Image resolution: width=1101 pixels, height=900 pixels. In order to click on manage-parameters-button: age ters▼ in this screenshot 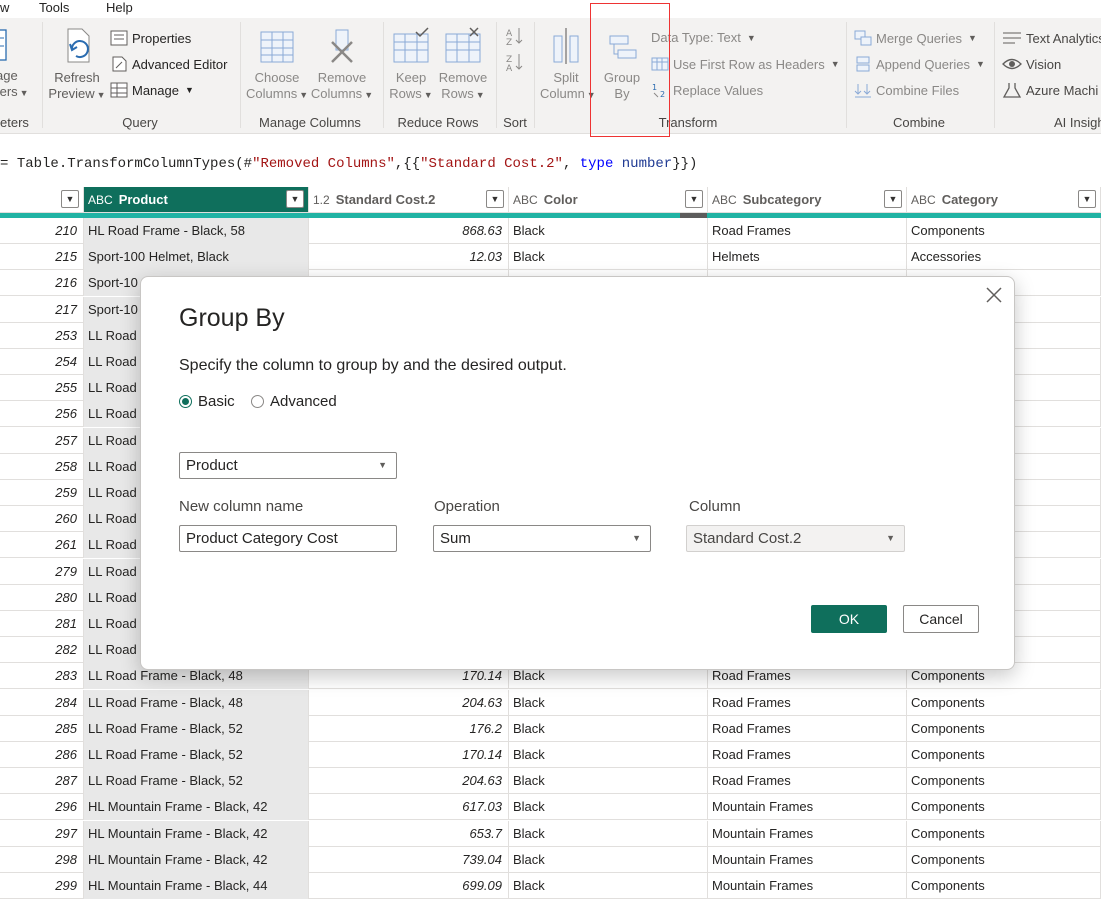, I will do `click(18, 63)`.